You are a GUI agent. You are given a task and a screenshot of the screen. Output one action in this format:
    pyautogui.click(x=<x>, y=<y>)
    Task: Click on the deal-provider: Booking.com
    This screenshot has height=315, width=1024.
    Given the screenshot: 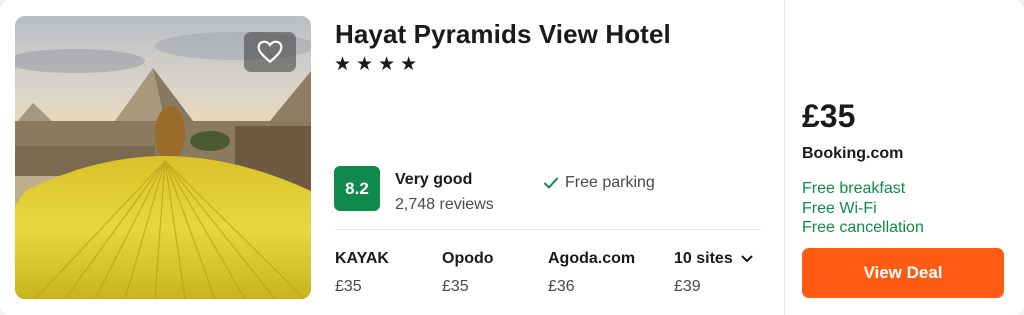 What is the action you would take?
    pyautogui.click(x=853, y=153)
    